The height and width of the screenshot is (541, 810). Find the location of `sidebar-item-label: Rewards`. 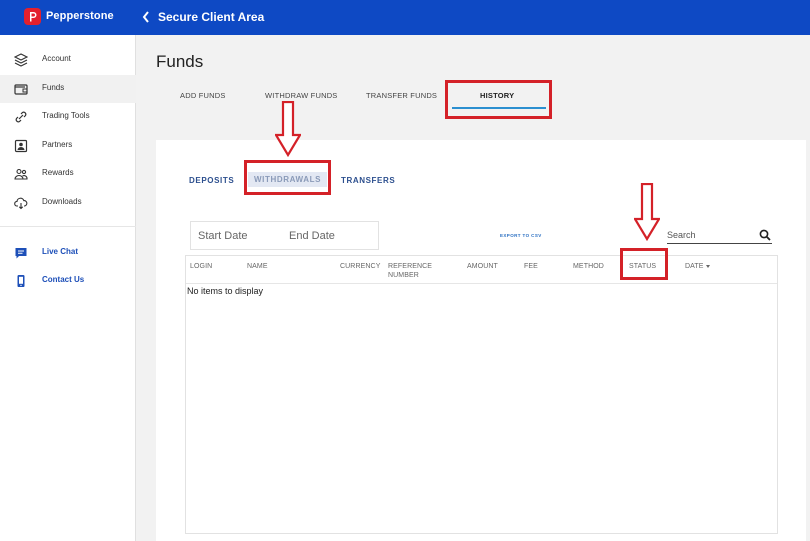

sidebar-item-label: Rewards is located at coordinates (58, 172).